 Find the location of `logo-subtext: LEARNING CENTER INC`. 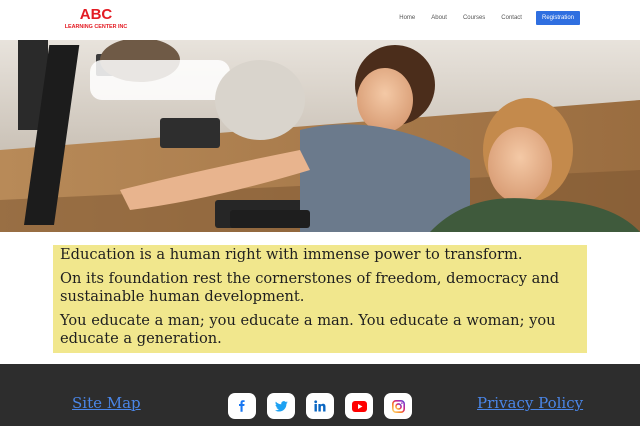

logo-subtext: LEARNING CENTER INC is located at coordinates (96, 27).